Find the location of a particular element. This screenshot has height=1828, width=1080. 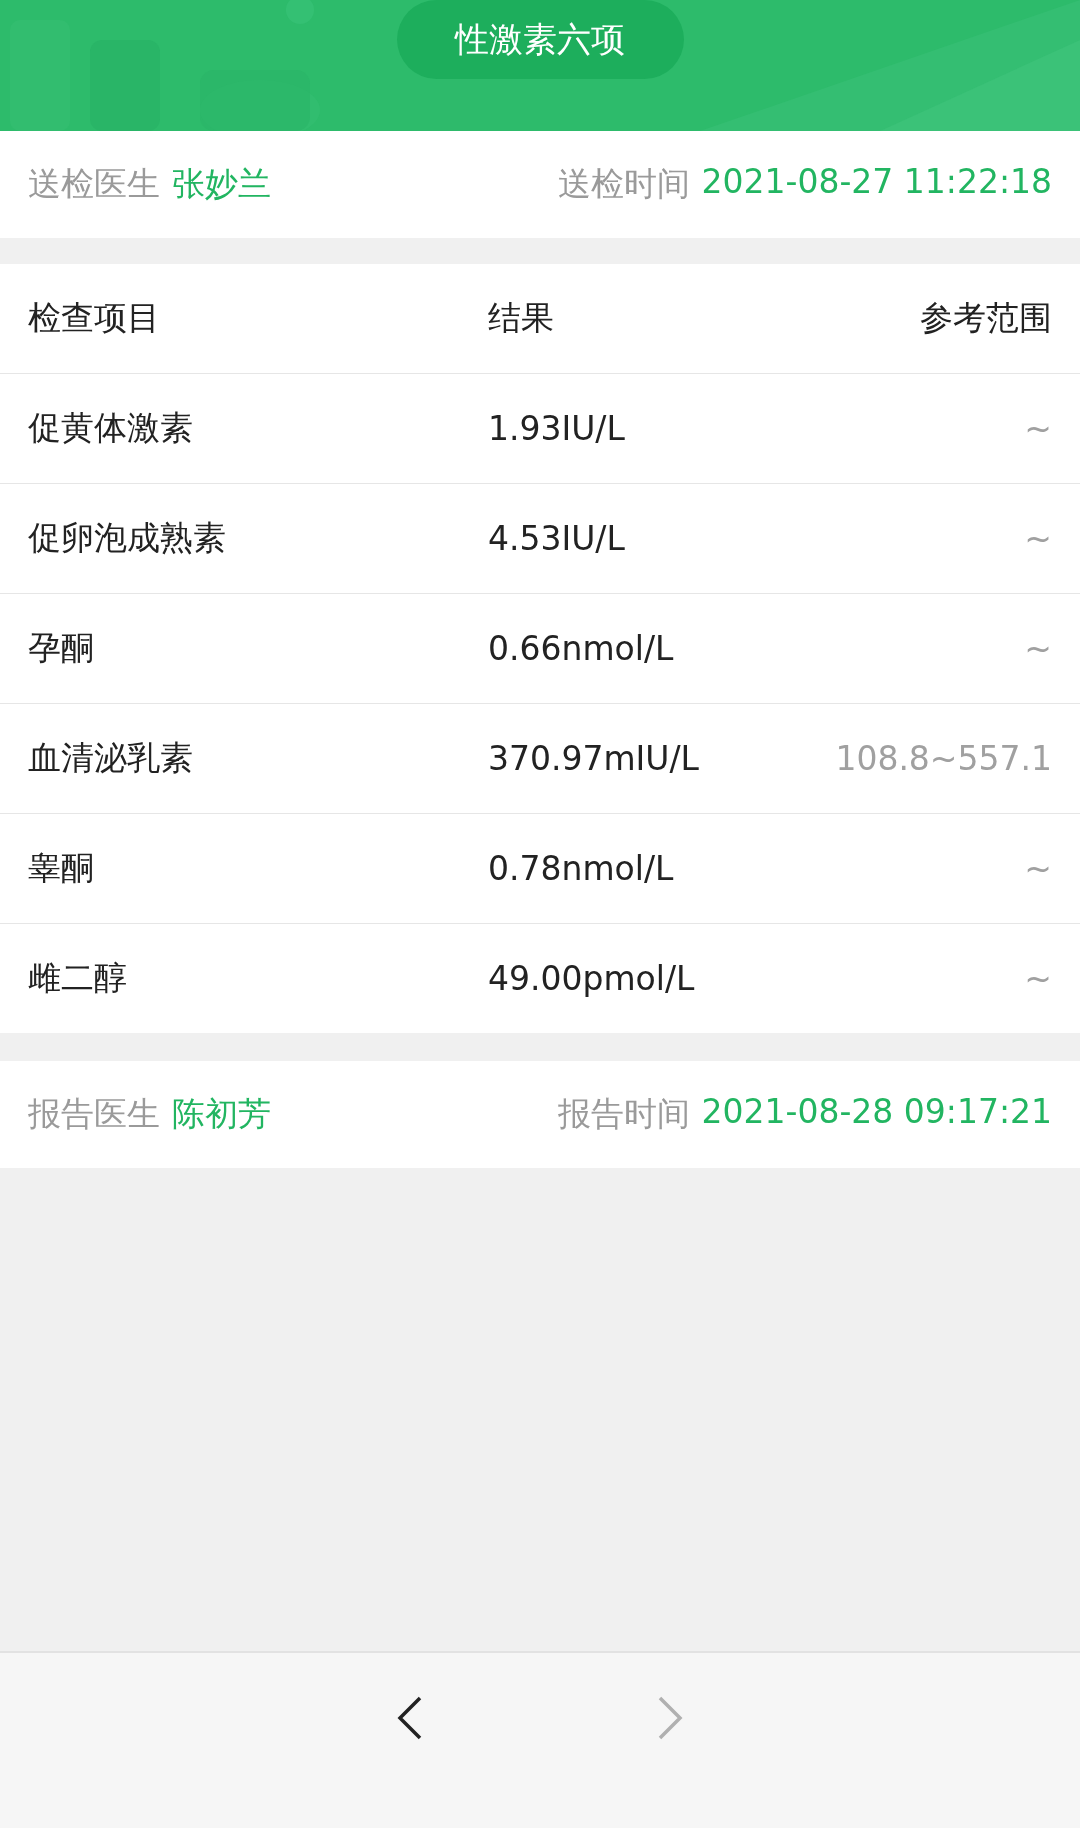

test-name: 促黄体激素 is located at coordinates (111, 428).